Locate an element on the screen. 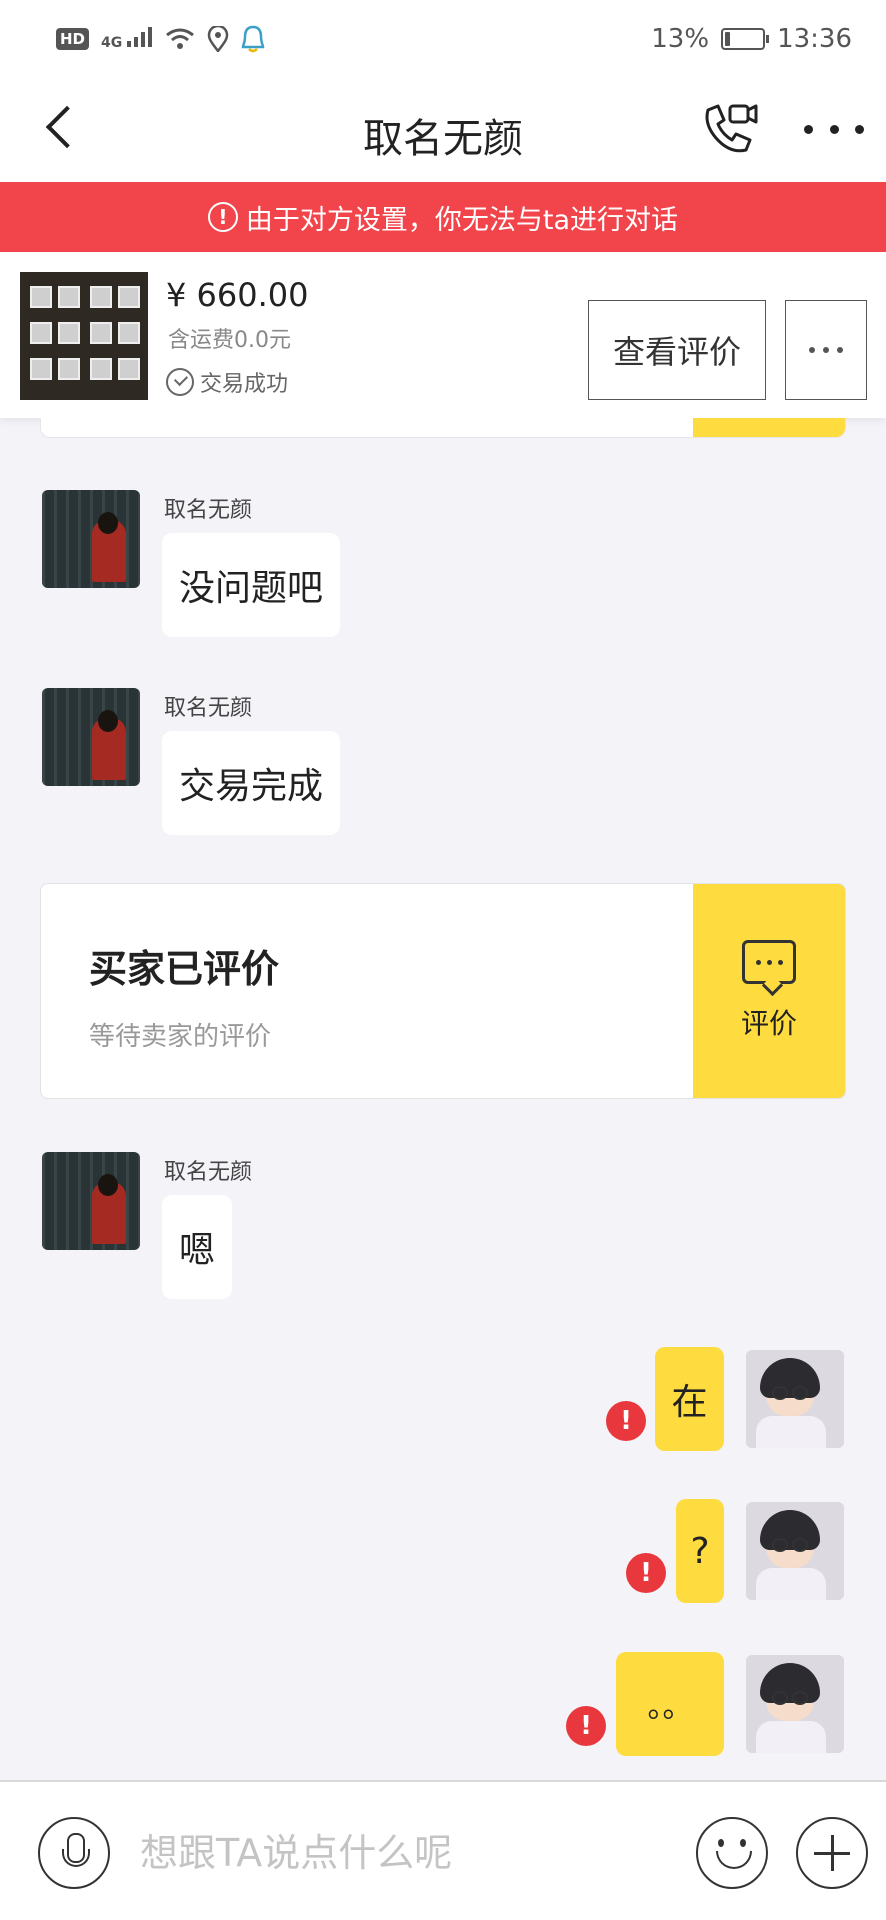 The width and height of the screenshot is (886, 1920). battery-icon is located at coordinates (745, 39).